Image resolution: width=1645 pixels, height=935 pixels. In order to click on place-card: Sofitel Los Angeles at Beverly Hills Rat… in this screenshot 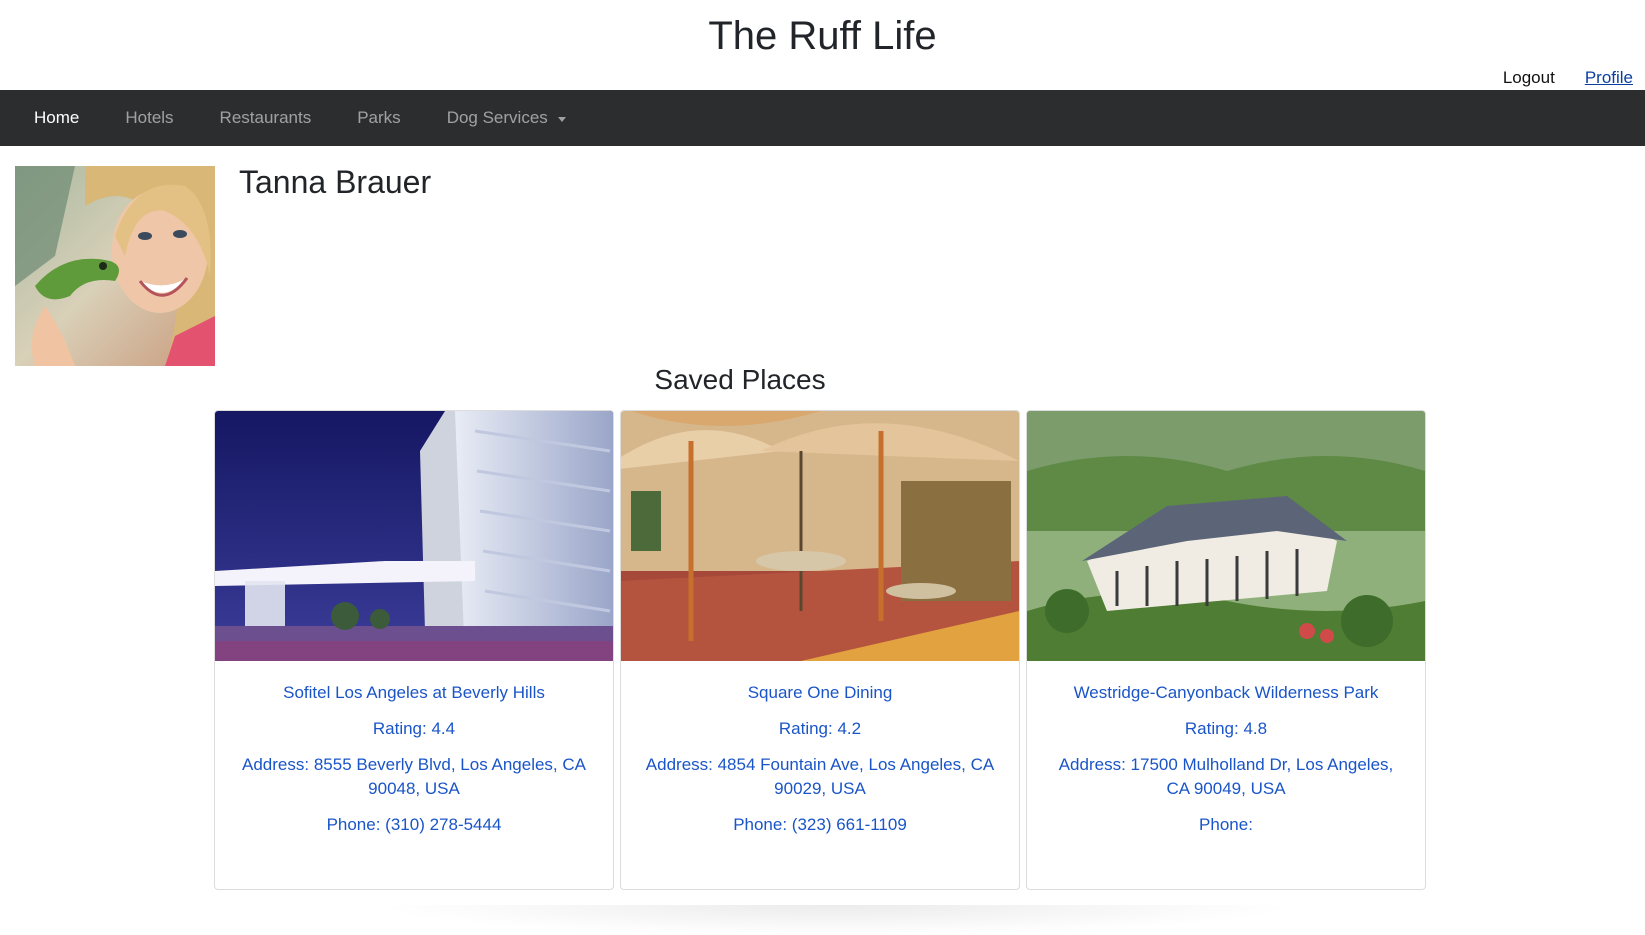, I will do `click(414, 650)`.